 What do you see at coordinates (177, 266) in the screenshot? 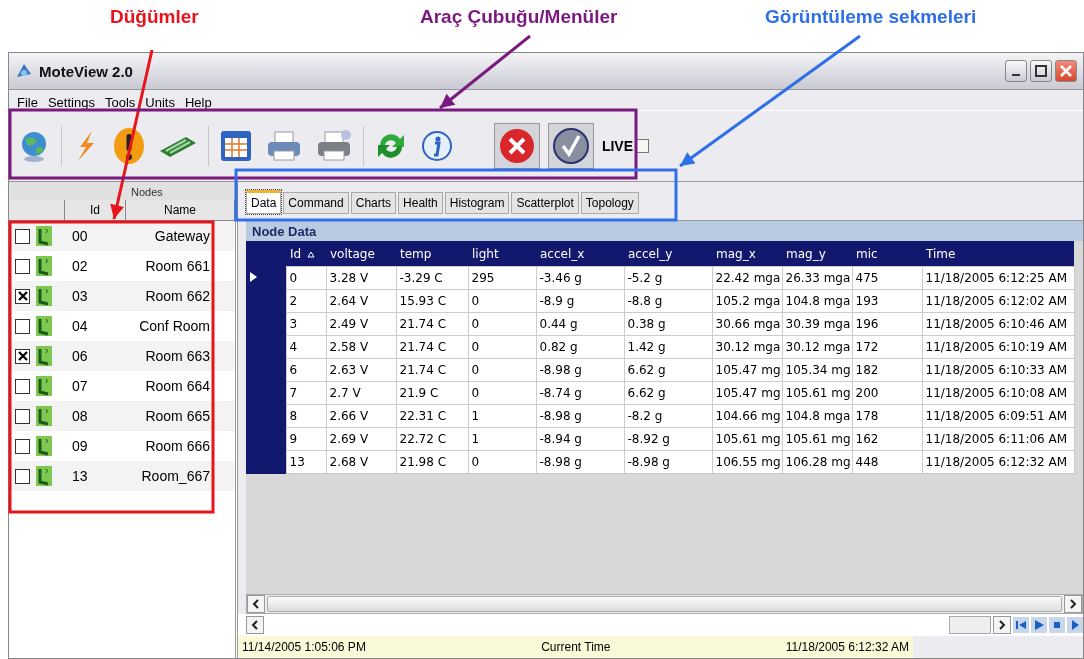
I see `node-name: Room 661` at bounding box center [177, 266].